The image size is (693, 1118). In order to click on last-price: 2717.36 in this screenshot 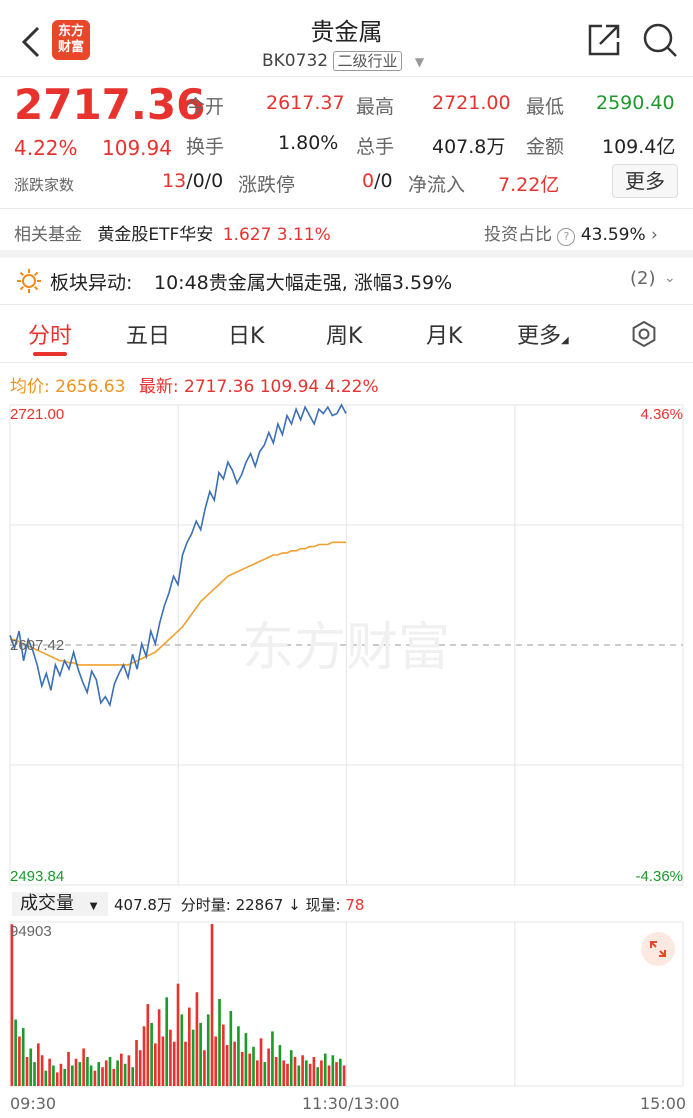, I will do `click(110, 104)`.